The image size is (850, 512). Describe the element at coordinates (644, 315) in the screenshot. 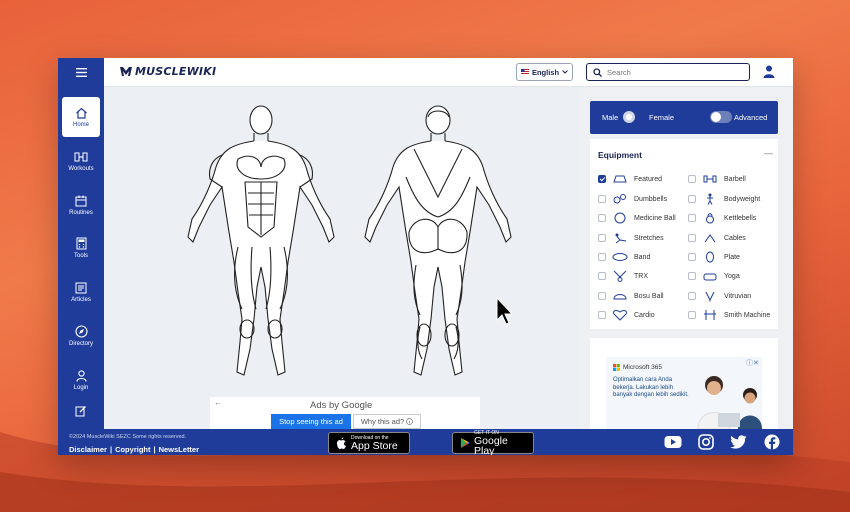

I see `equipment-label: Cardio` at that location.